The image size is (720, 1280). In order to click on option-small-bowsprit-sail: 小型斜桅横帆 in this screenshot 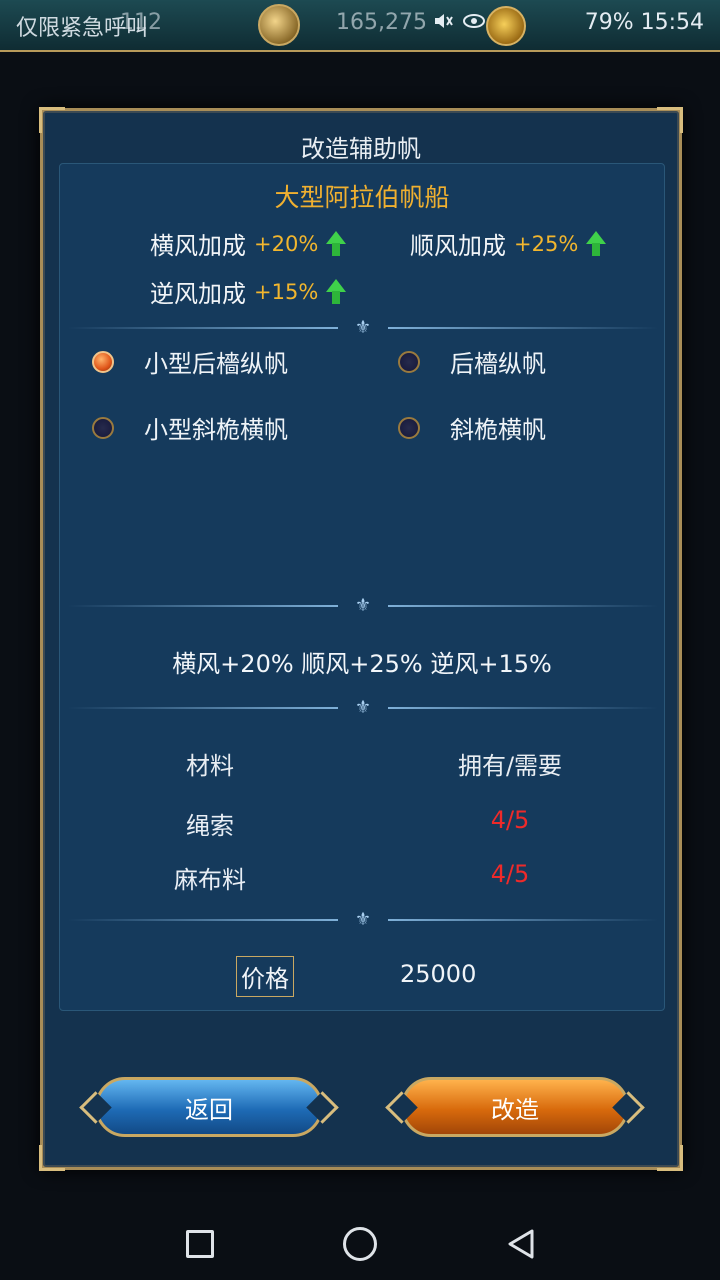, I will do `click(190, 427)`.